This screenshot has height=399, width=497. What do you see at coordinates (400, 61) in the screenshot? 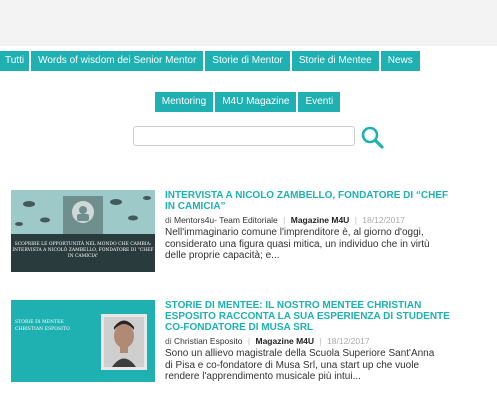
I see `filter-tab-news: News` at bounding box center [400, 61].